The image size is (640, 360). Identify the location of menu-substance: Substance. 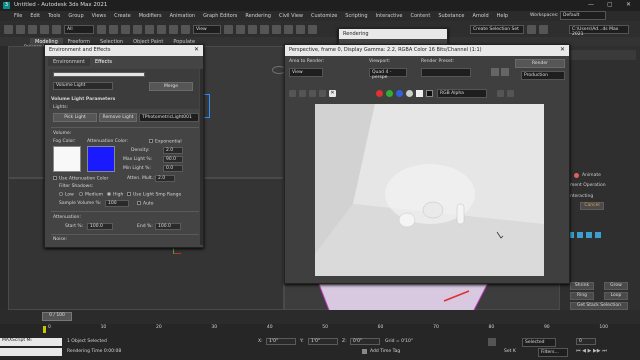
(451, 16).